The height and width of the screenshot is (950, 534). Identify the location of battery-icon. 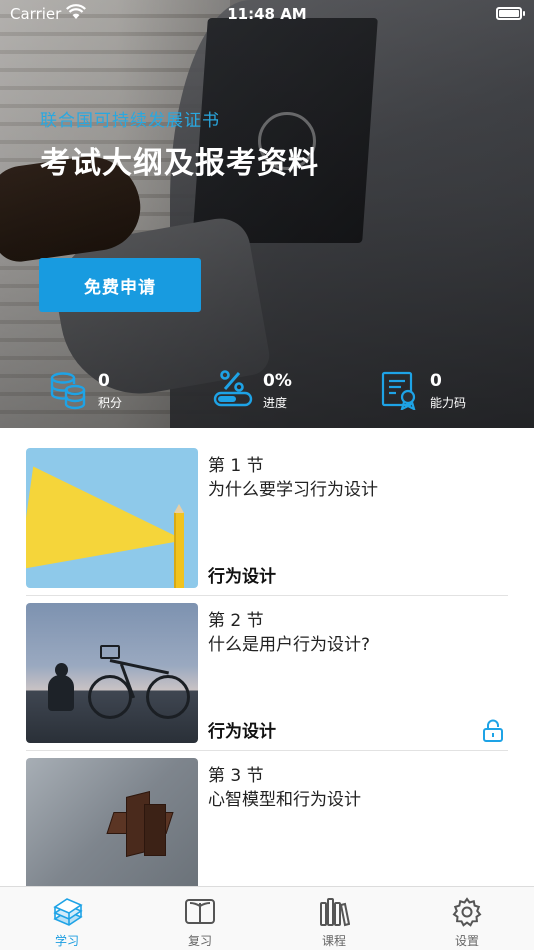
(509, 13).